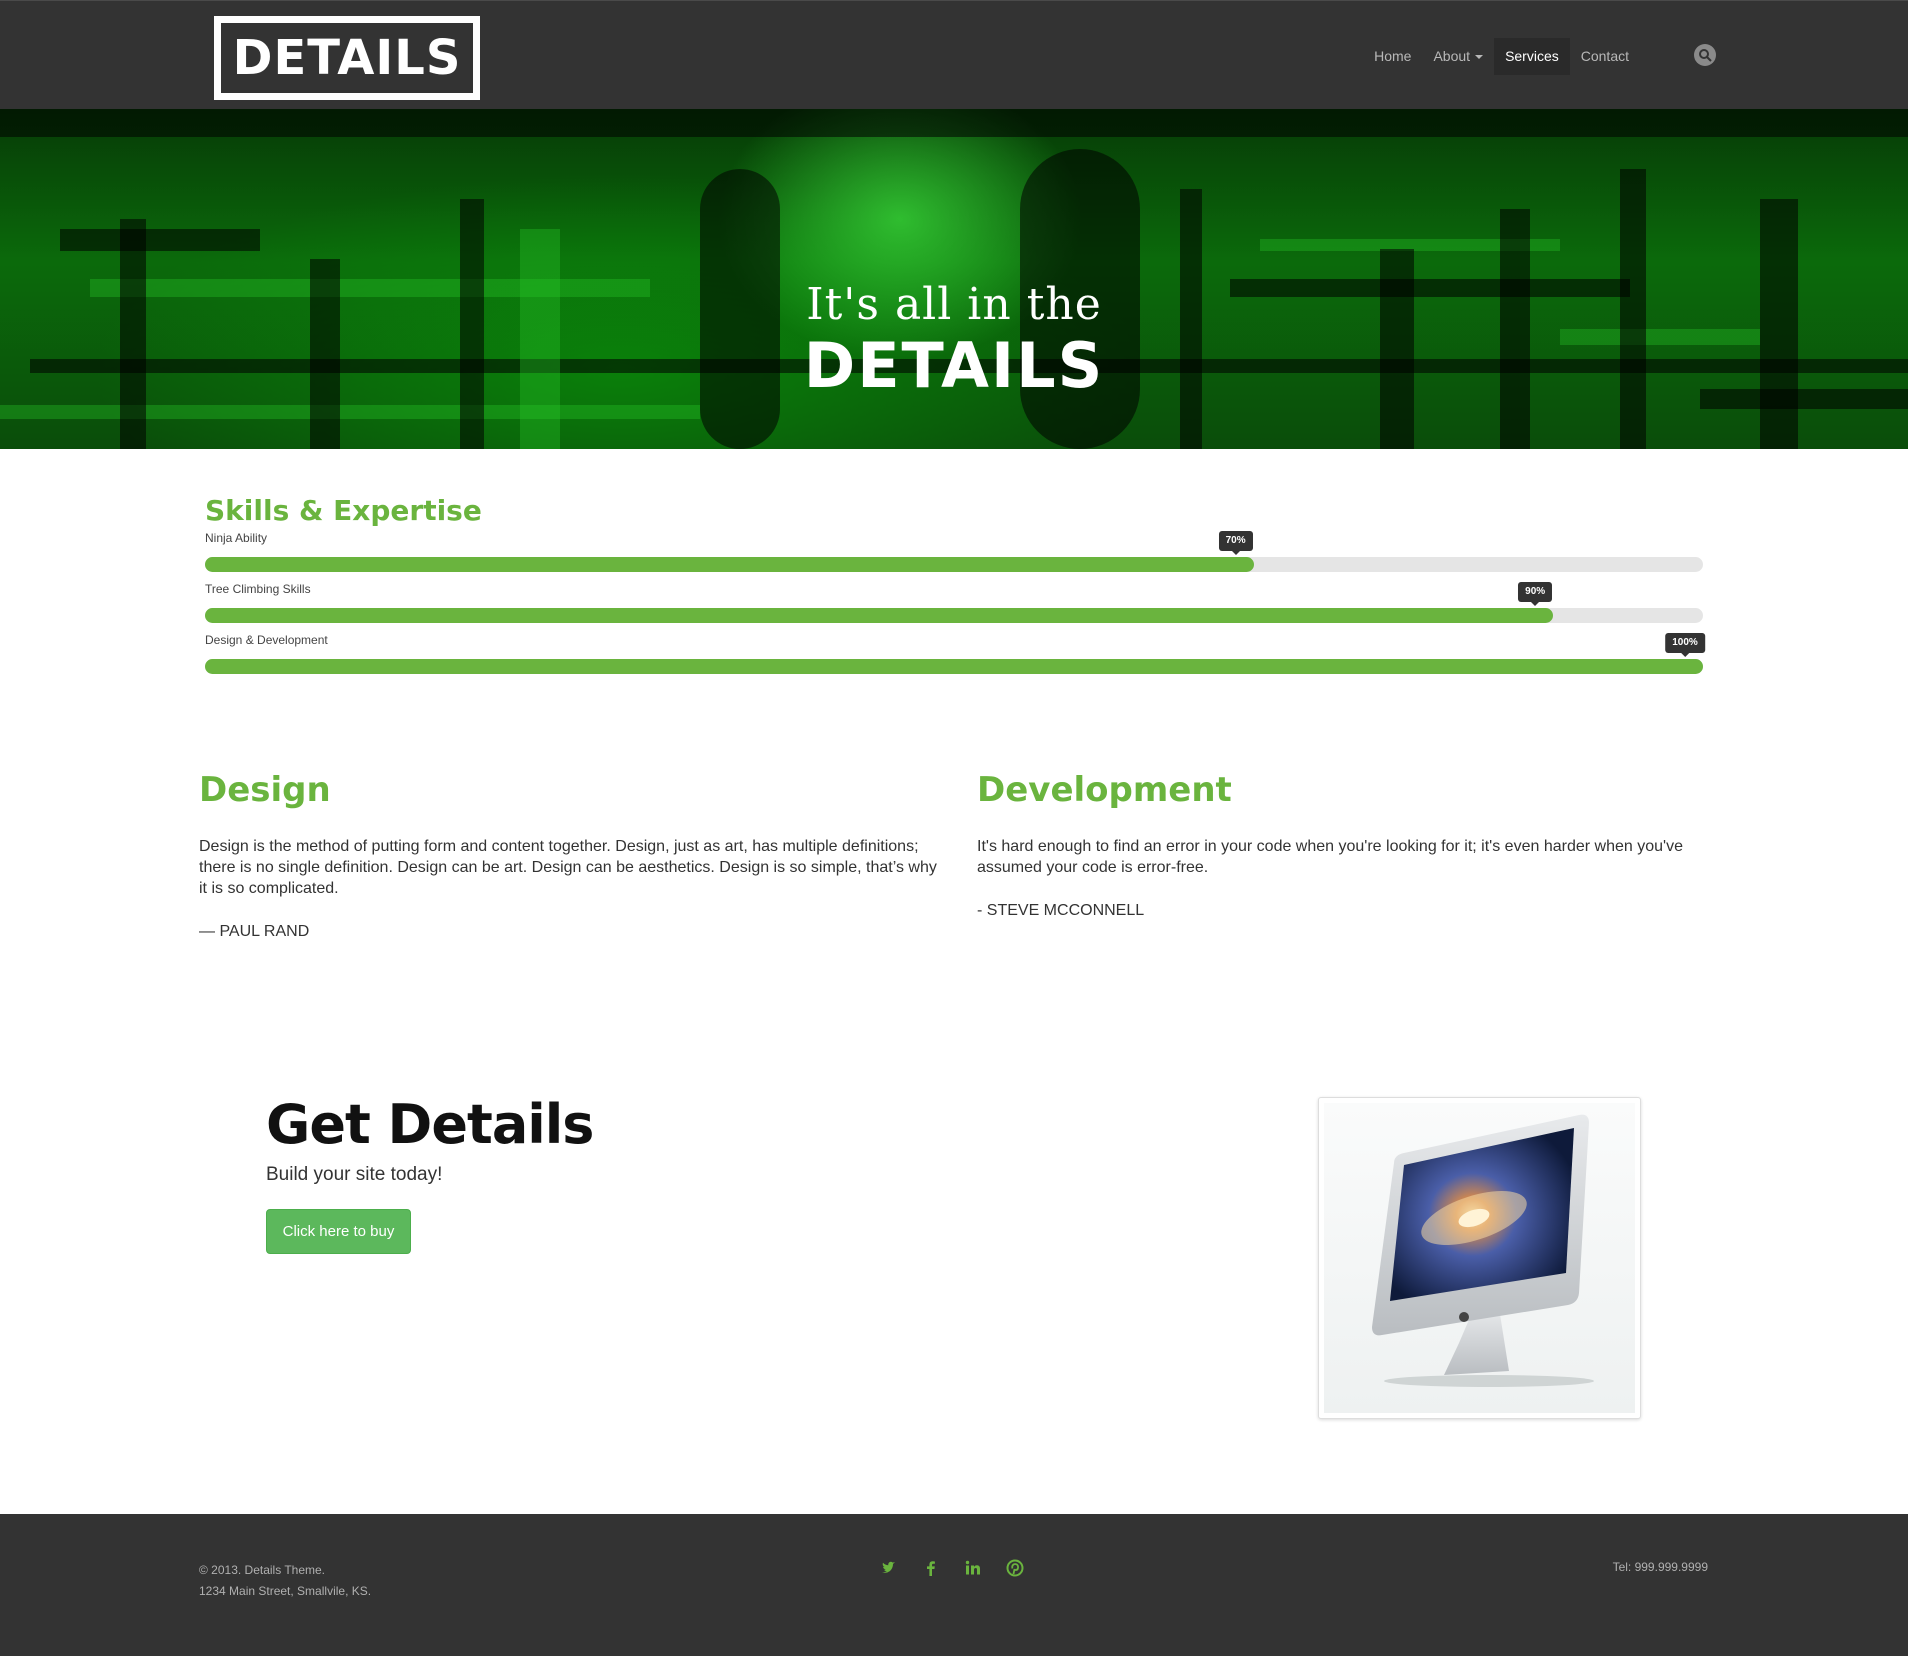 The width and height of the screenshot is (1908, 1656). I want to click on buy-button: Click here to buy, so click(338, 1231).